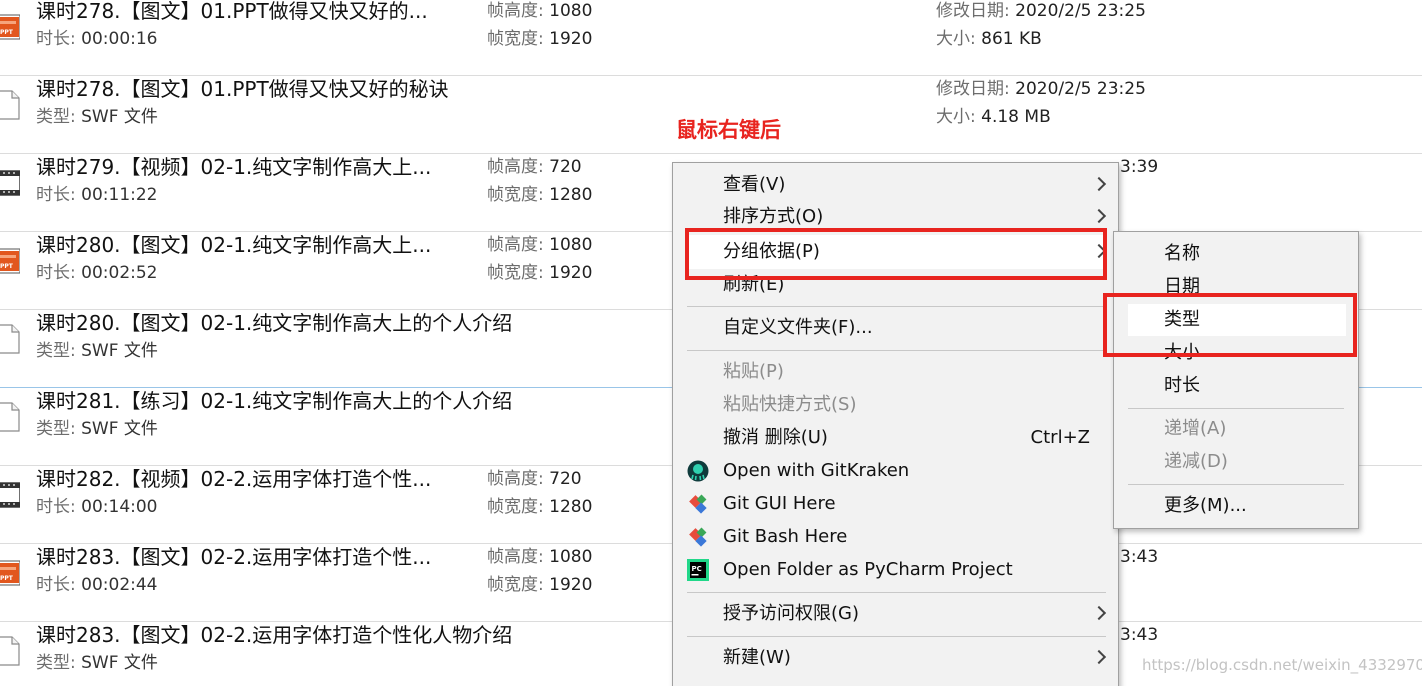 Image resolution: width=1422 pixels, height=686 pixels. I want to click on menu-item-git-bash: Git Bash Here, so click(895, 537).